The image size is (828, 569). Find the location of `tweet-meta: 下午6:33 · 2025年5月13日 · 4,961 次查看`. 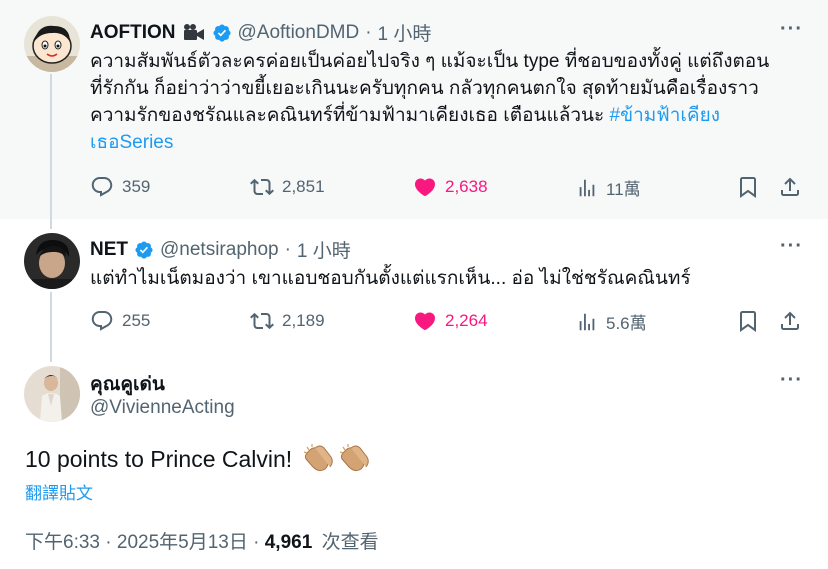

tweet-meta: 下午6:33 · 2025年5月13日 · 4,961 次查看 is located at coordinates (202, 542).